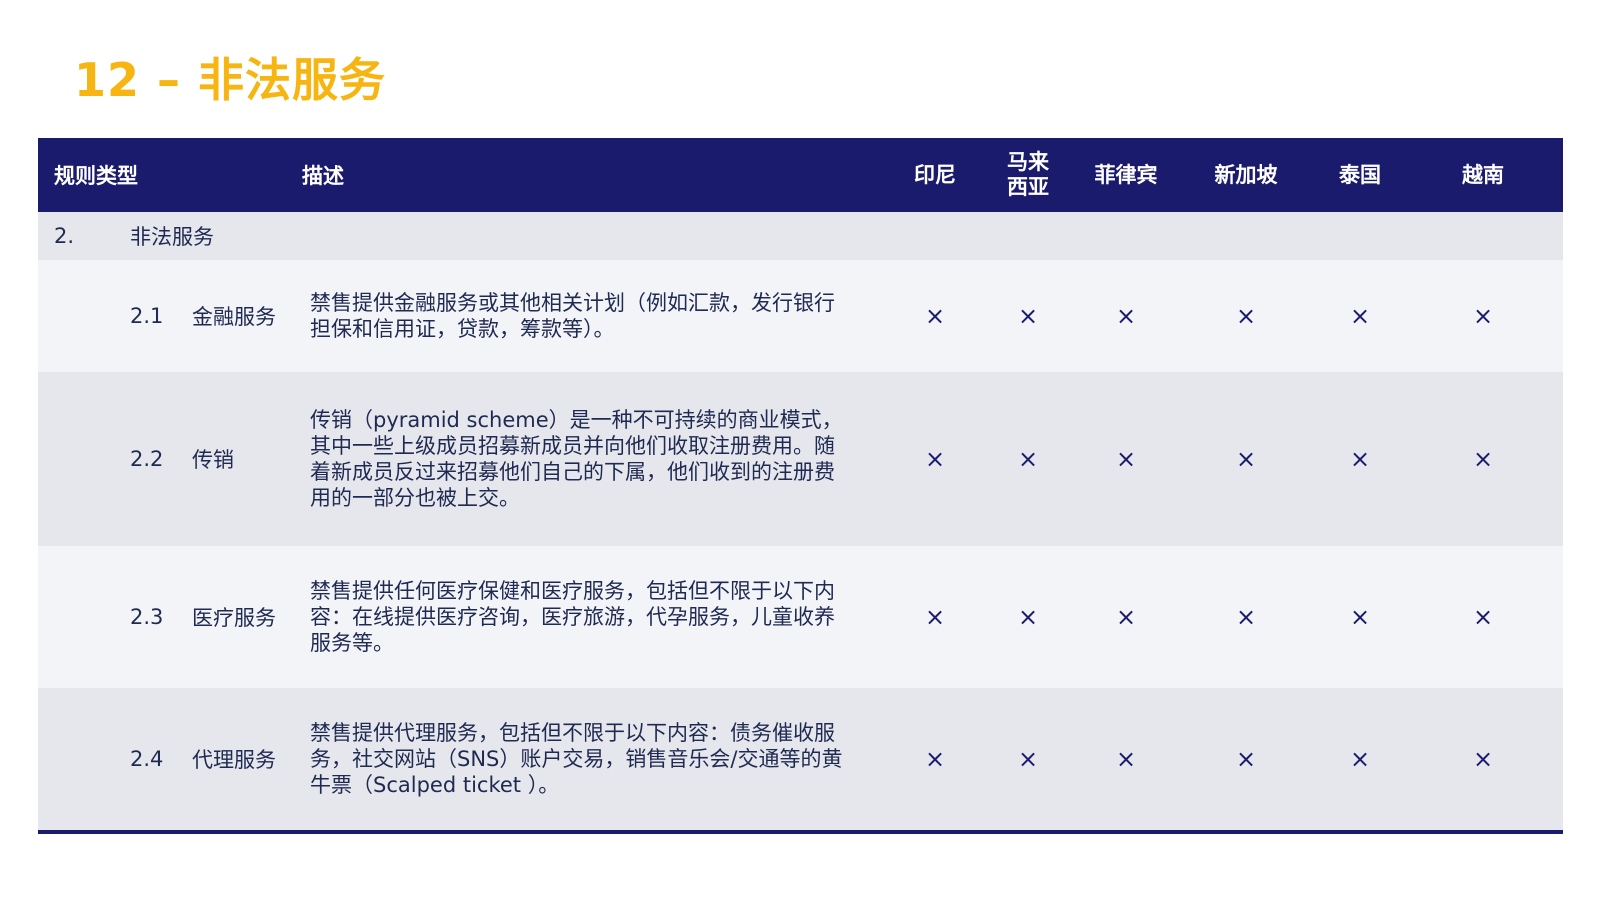 The image size is (1600, 900). Describe the element at coordinates (572, 316) in the screenshot. I see `row-description: 禁售提供金融服务或其他相关计划（例如汇款，发行银行担保和信用证，贷款，筹款等）。` at that location.